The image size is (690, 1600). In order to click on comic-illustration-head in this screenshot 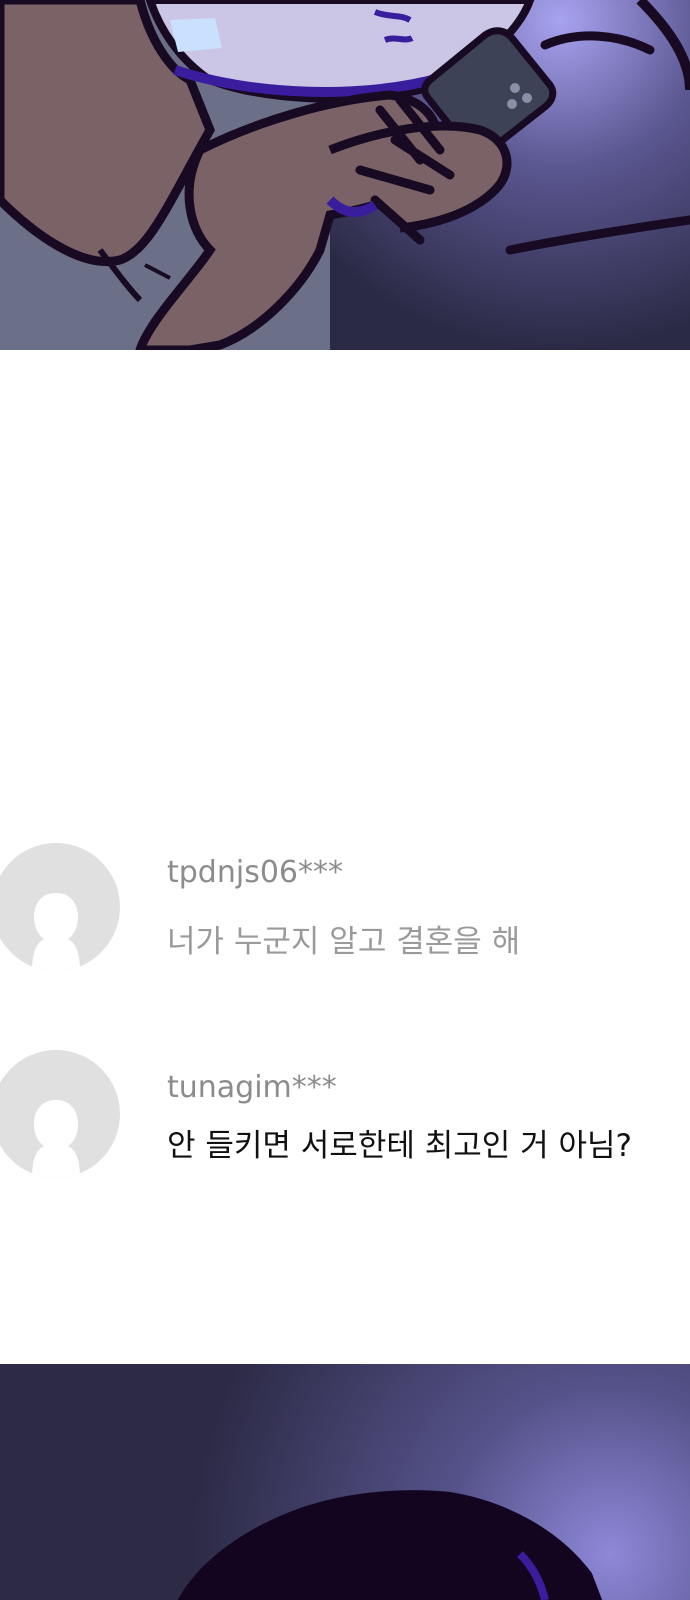, I will do `click(345, 1482)`.